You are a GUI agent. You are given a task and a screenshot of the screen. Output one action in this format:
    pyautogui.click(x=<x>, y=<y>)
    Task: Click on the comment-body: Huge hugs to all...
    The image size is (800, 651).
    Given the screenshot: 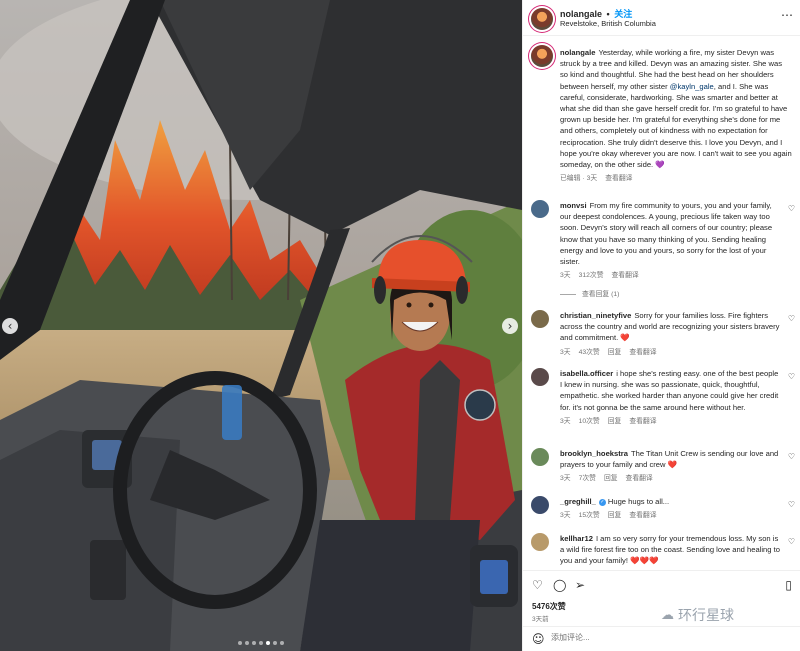 What is the action you would take?
    pyautogui.click(x=638, y=501)
    